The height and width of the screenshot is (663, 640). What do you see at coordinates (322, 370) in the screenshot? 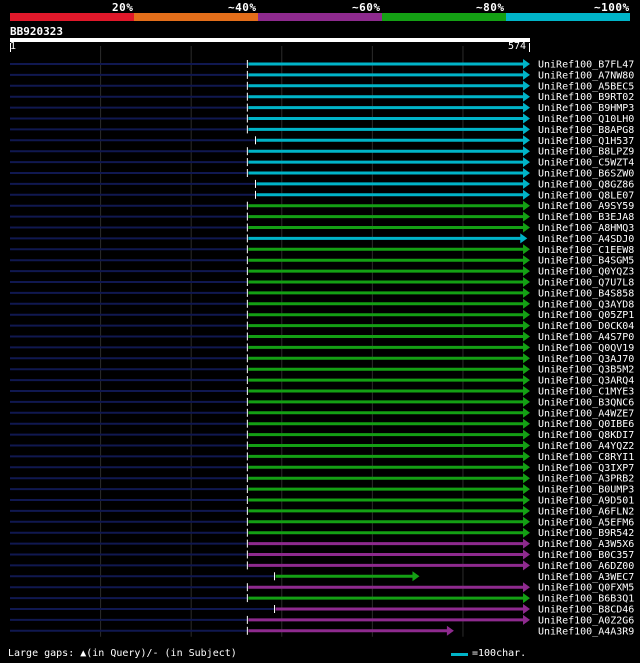
I see `hit-row: UniRef100_Q3B5M2` at bounding box center [322, 370].